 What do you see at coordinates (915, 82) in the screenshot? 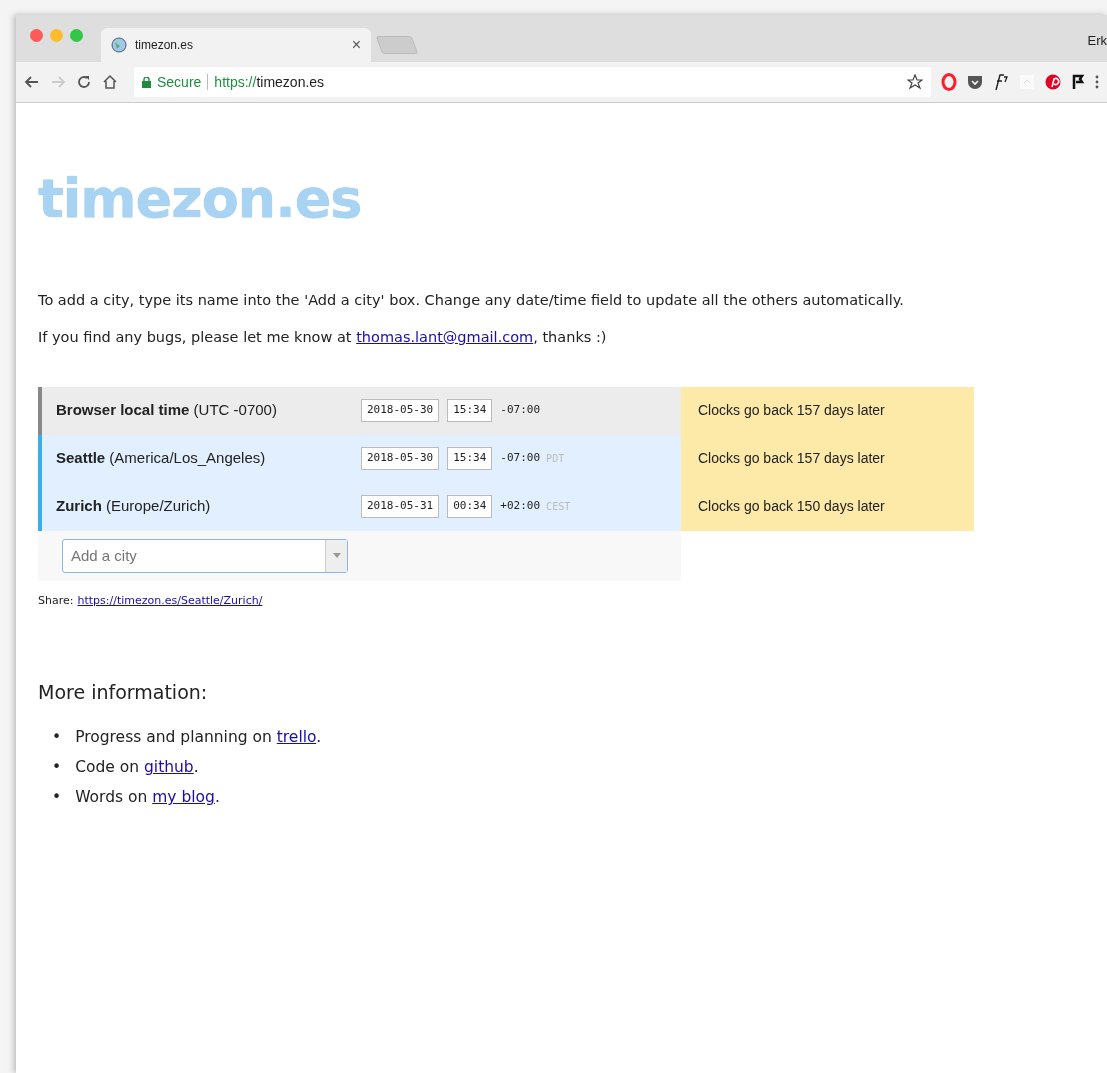
I see `star-icon` at bounding box center [915, 82].